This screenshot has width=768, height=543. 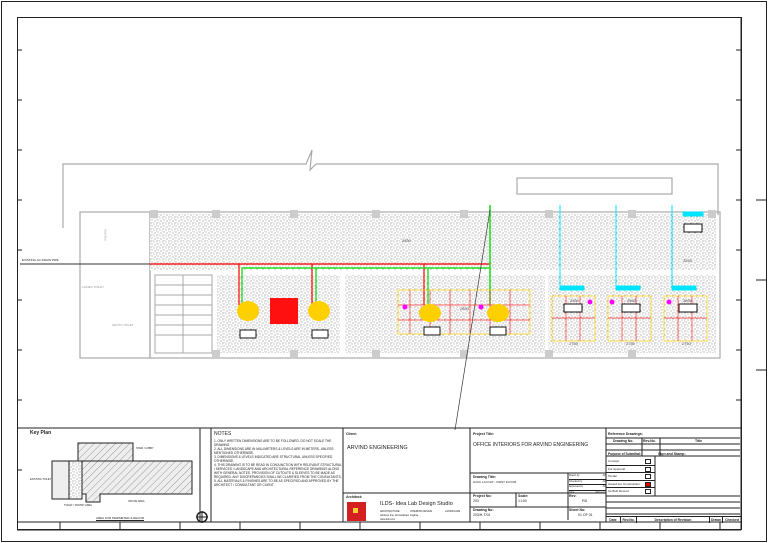 What do you see at coordinates (623, 441) in the screenshot?
I see `reference-col: Drawing No.` at bounding box center [623, 441].